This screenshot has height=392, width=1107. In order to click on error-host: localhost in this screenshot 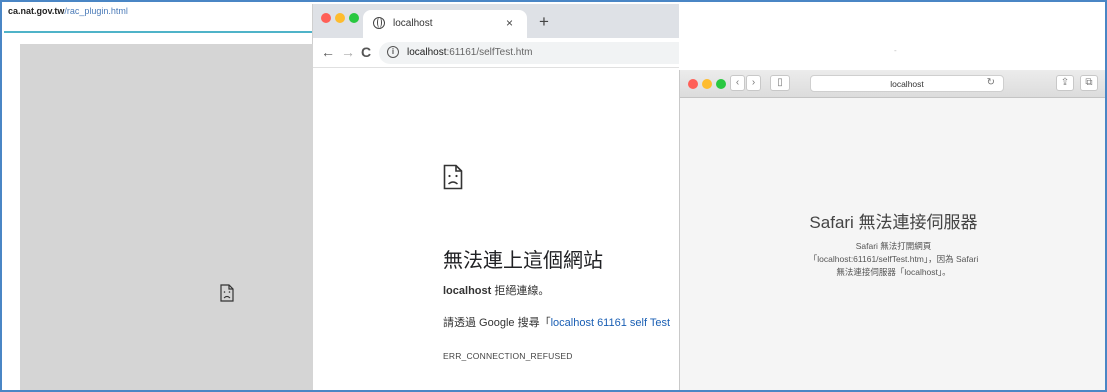, I will do `click(467, 291)`.